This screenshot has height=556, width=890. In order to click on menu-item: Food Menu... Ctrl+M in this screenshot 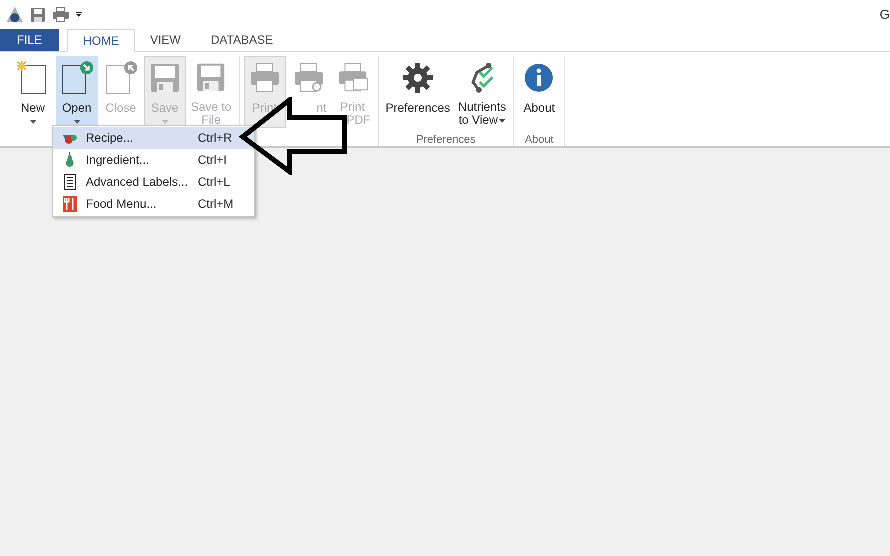, I will do `click(153, 204)`.